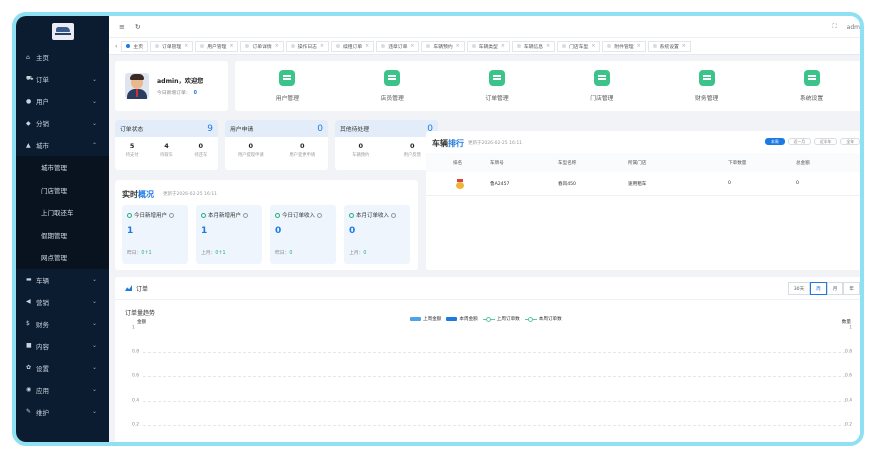 This screenshot has height=456, width=872. What do you see at coordinates (29, 345) in the screenshot?
I see `content-icon: ■` at bounding box center [29, 345].